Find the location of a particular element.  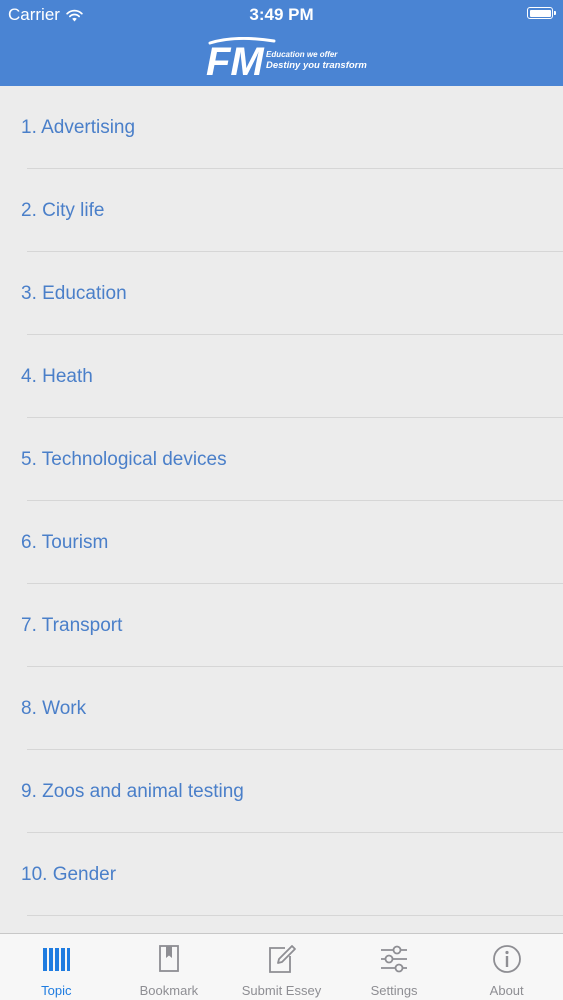

topic-label: 2. City life is located at coordinates (63, 210).